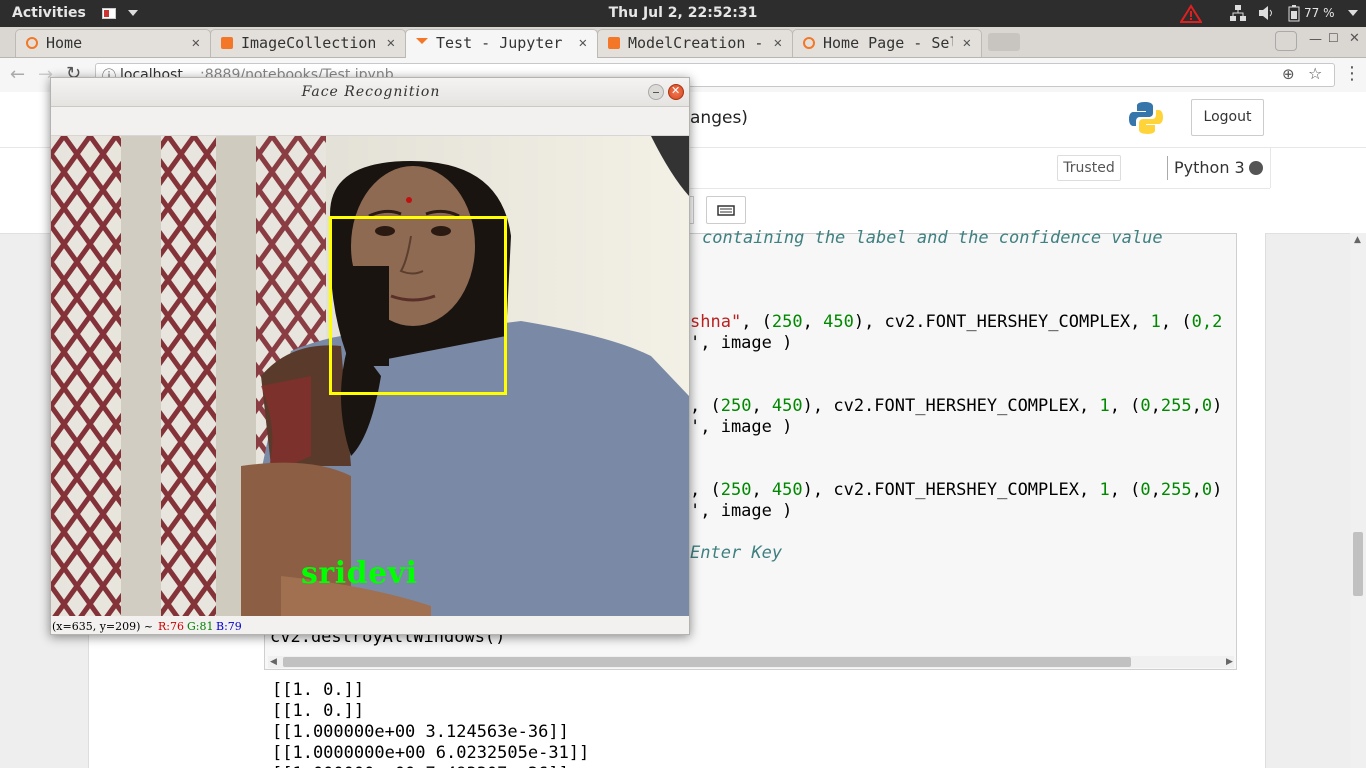  I want to click on minimize-icon: —, so click(1315, 39).